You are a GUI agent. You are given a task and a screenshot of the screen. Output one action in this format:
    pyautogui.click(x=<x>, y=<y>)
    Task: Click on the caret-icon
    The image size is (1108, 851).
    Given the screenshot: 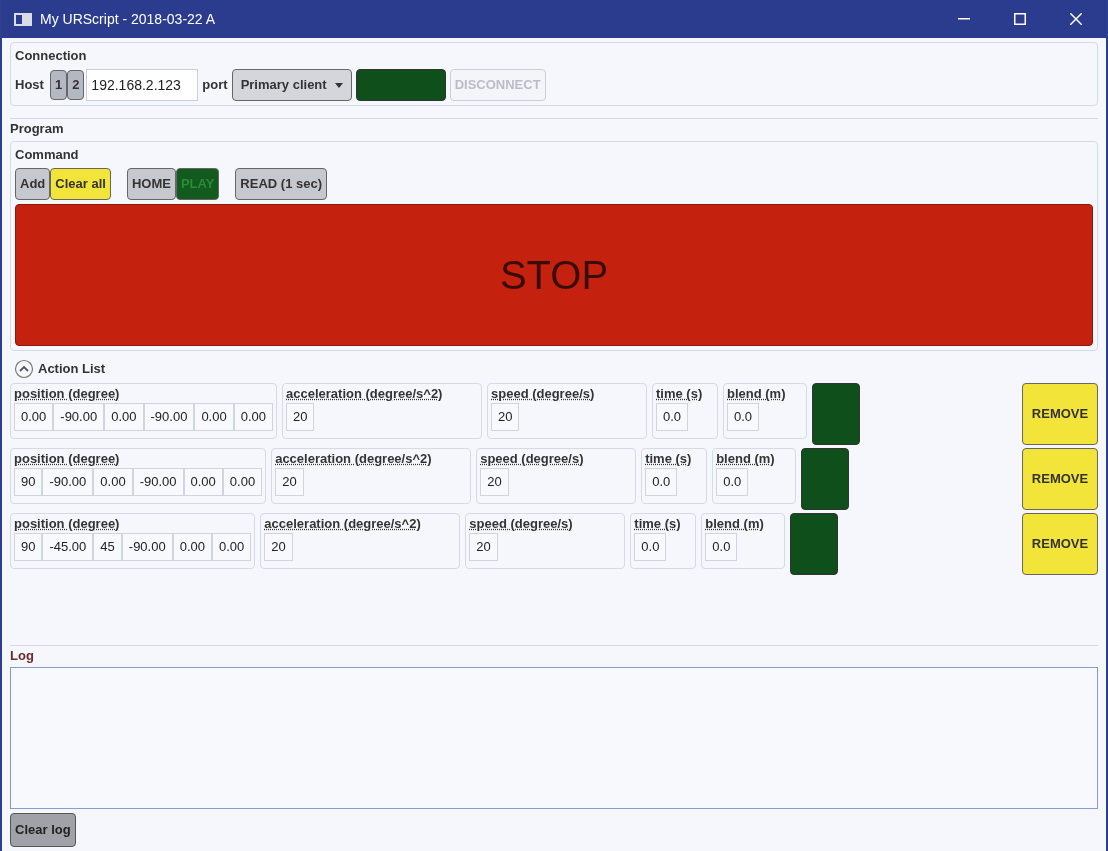 What is the action you would take?
    pyautogui.click(x=338, y=85)
    